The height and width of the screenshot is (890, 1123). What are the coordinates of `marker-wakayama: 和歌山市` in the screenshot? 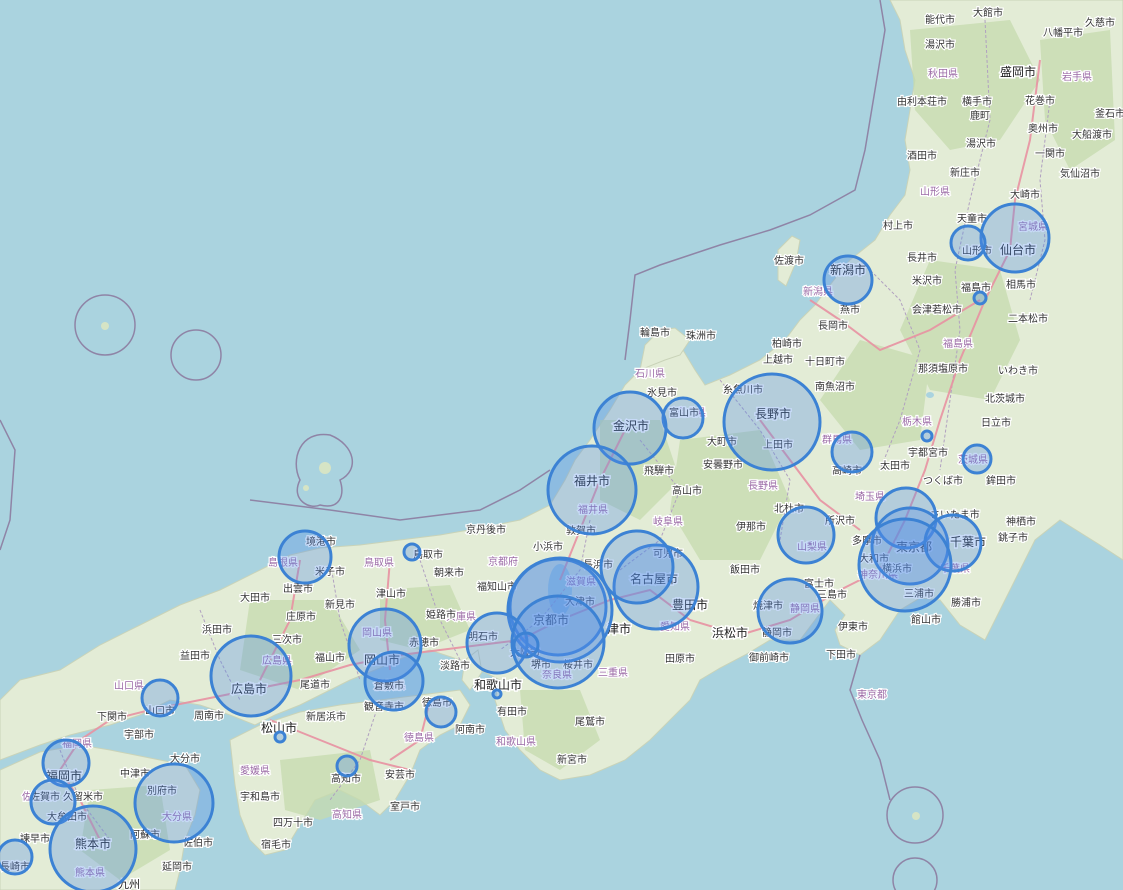 It's located at (497, 694).